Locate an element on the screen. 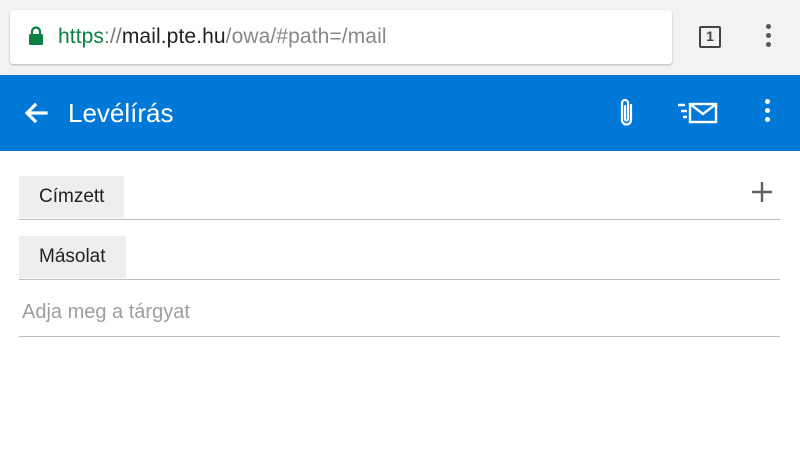 The height and width of the screenshot is (454, 800). subject-field is located at coordinates (399, 313).